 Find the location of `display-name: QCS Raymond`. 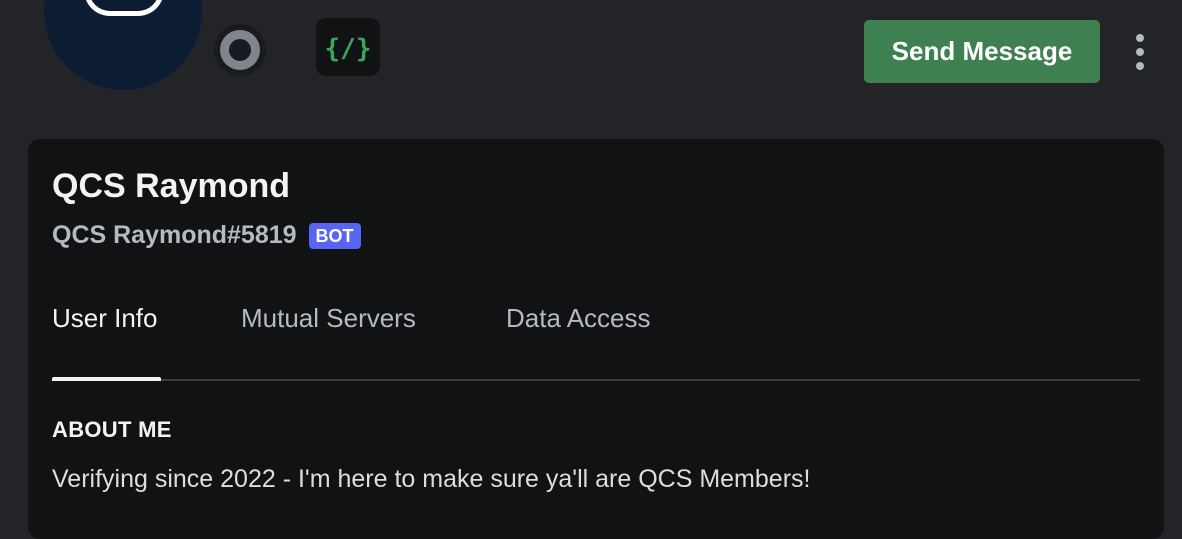

display-name: QCS Raymond is located at coordinates (171, 186).